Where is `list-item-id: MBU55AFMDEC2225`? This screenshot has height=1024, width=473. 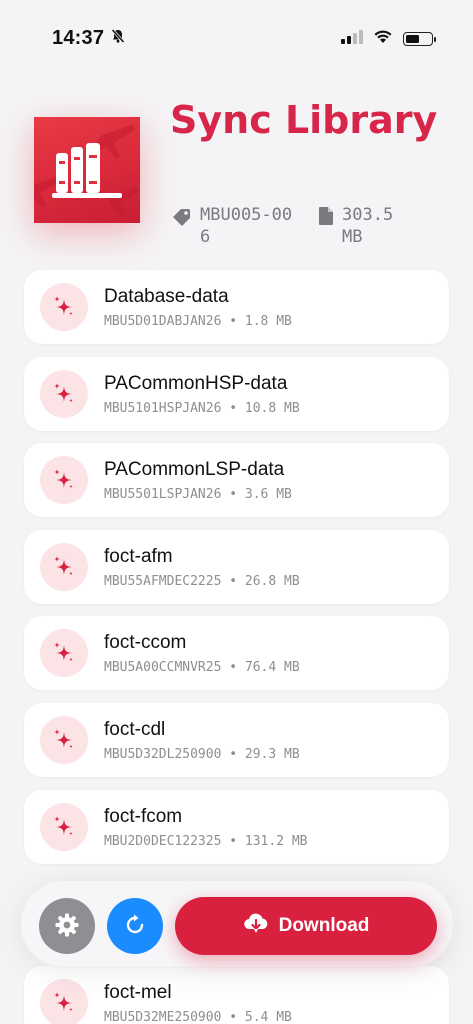
list-item-id: MBU55AFMDEC2225 is located at coordinates (163, 581).